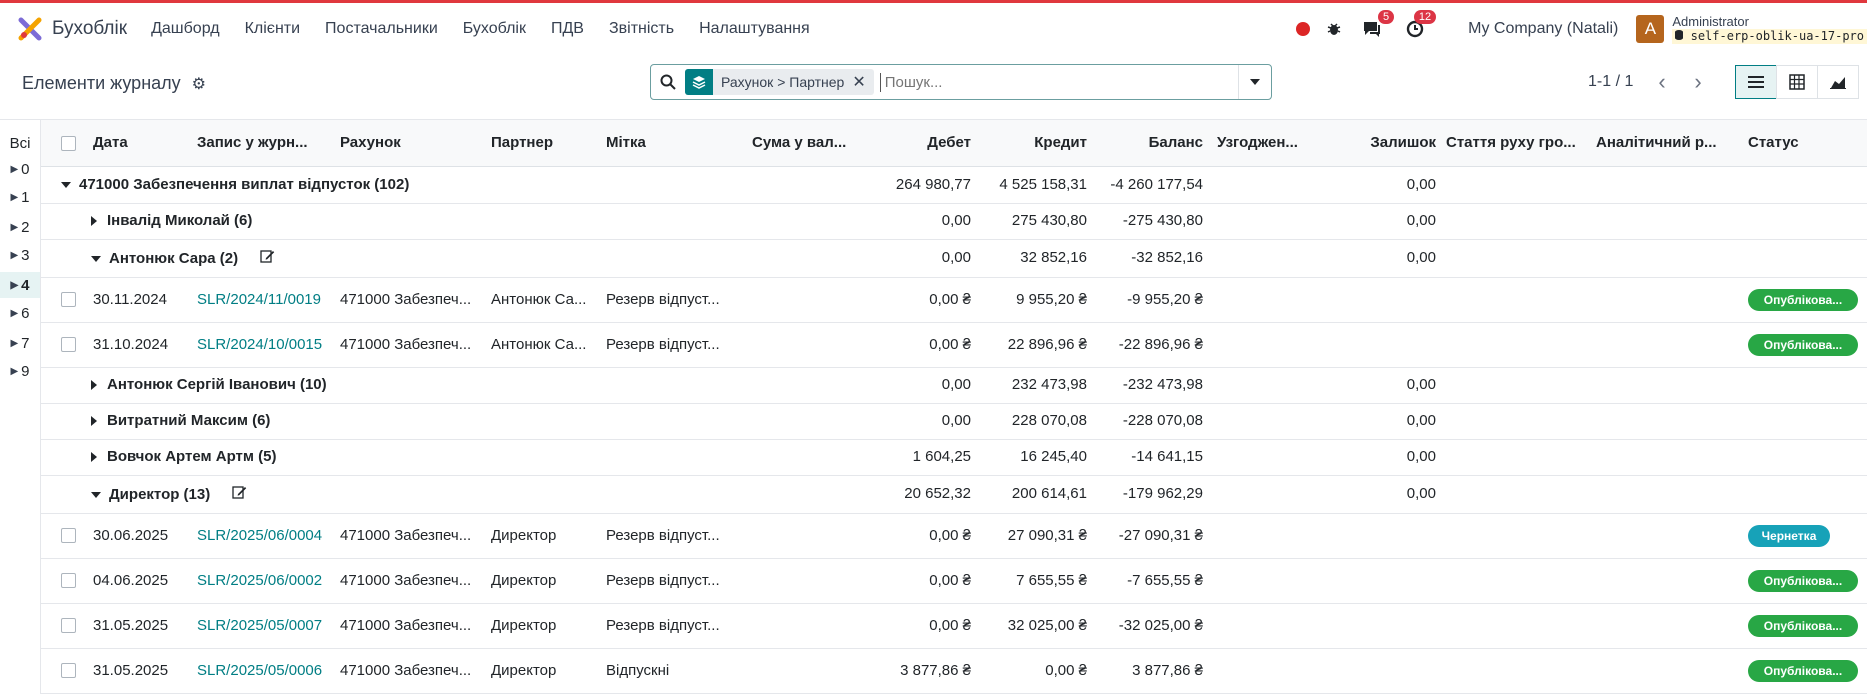 The width and height of the screenshot is (1867, 694). I want to click on col-residual: Залишок, so click(1388, 142).